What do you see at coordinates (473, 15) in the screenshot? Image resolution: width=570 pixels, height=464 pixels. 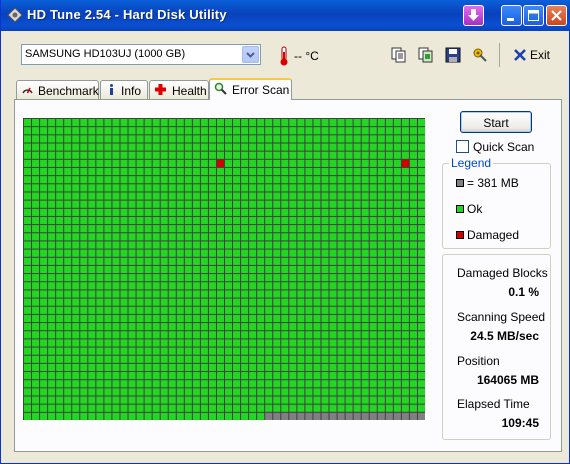 I see `download-update-button` at bounding box center [473, 15].